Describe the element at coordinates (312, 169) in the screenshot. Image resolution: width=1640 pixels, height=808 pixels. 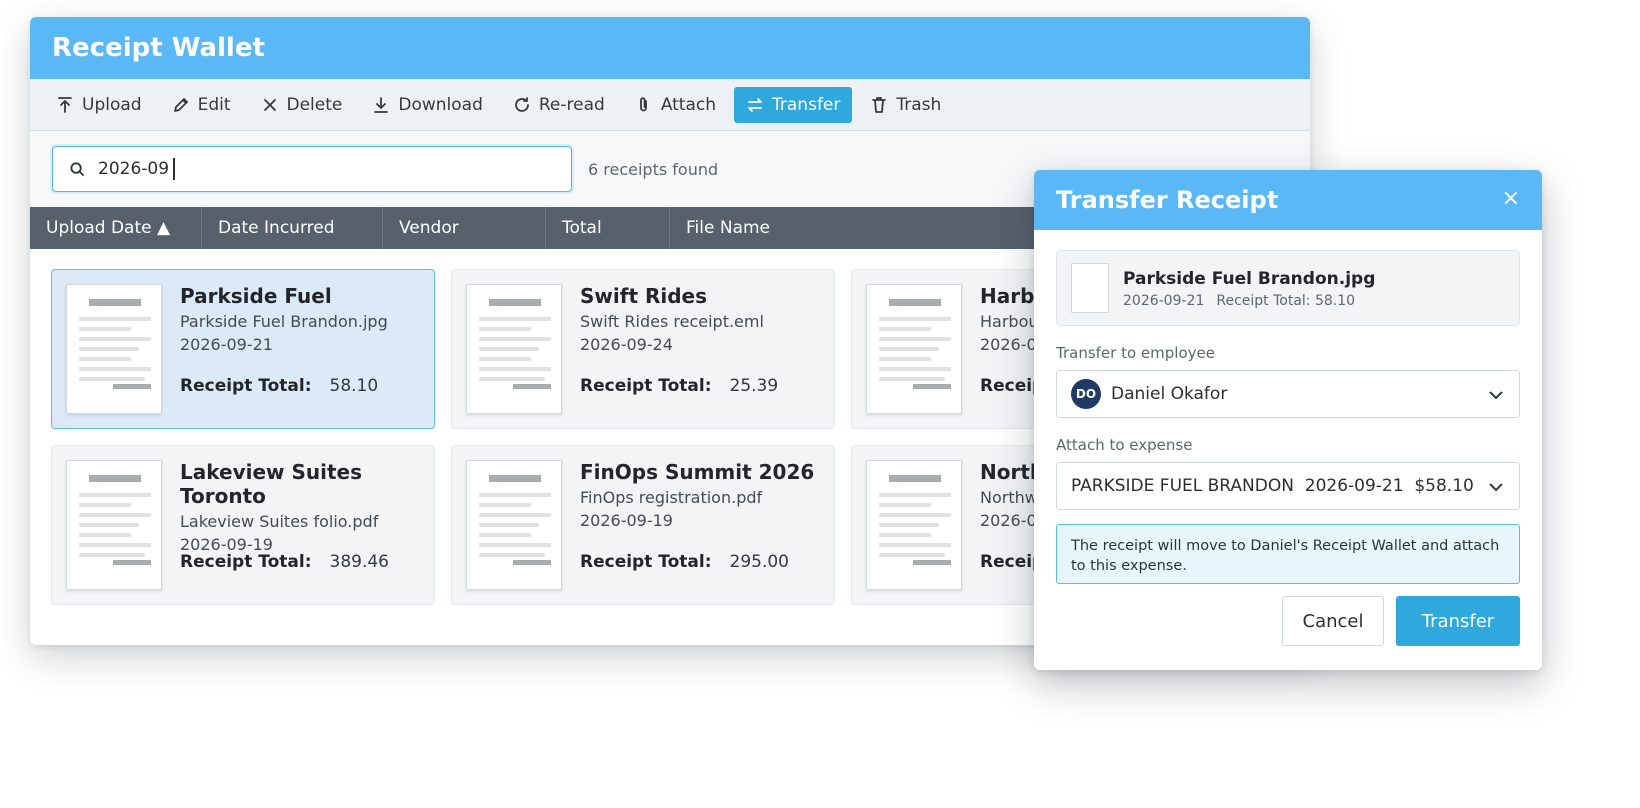
I see `search-input: 2026-09` at that location.